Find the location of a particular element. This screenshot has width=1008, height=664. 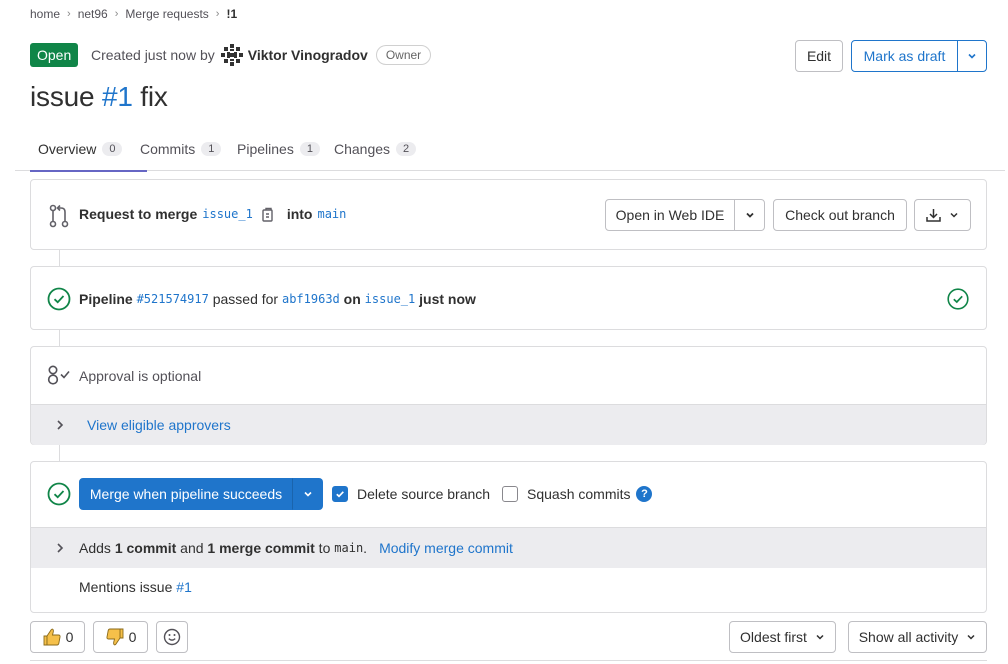

breadcrumb-home: home is located at coordinates (45, 14).